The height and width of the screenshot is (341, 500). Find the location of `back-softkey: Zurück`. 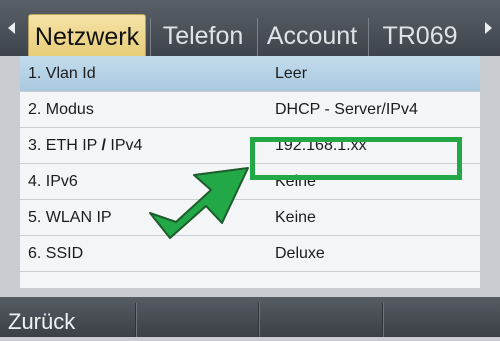

back-softkey: Zurück is located at coordinates (68, 320).